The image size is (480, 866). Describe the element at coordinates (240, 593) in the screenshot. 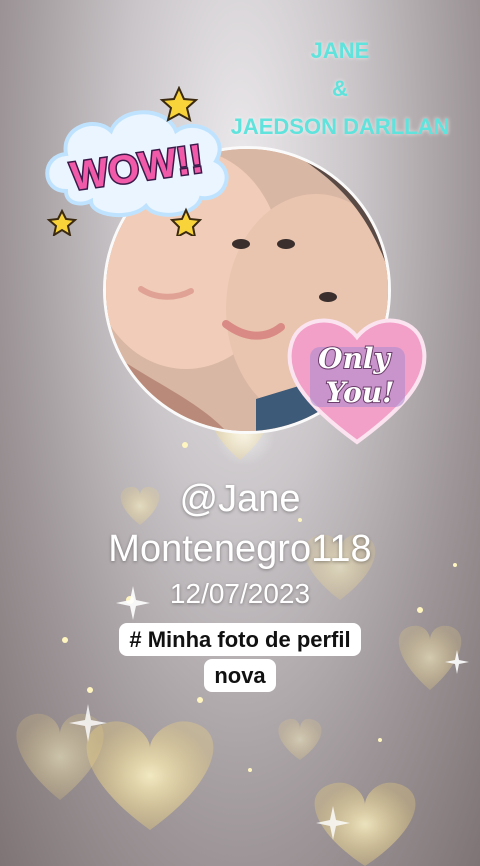

I see `post-date: 12/07/2023` at that location.